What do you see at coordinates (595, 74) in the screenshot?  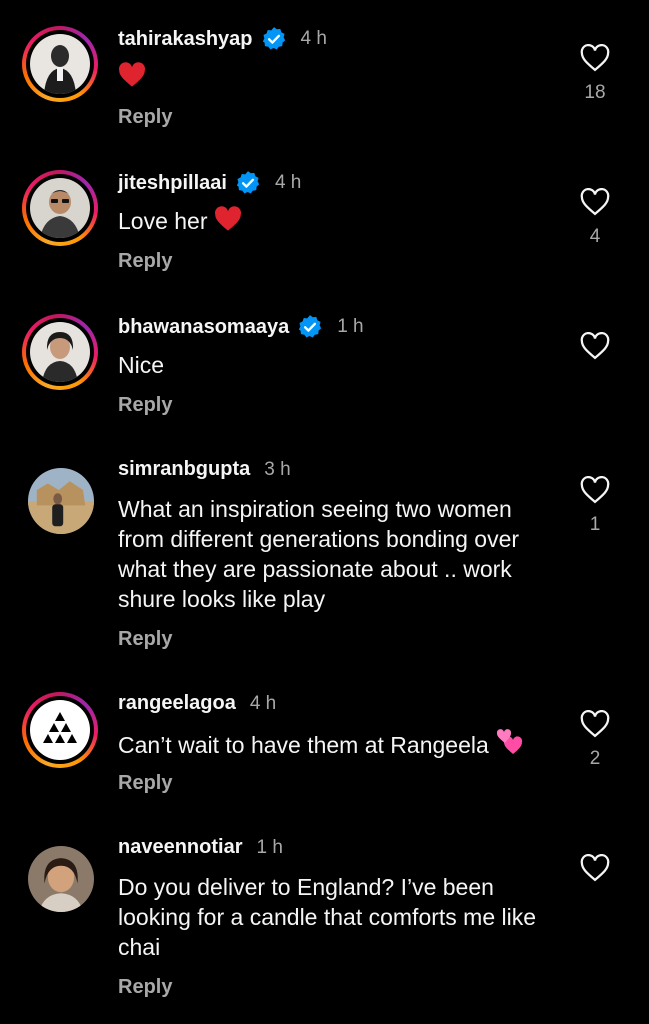 I see `like-control: 18` at bounding box center [595, 74].